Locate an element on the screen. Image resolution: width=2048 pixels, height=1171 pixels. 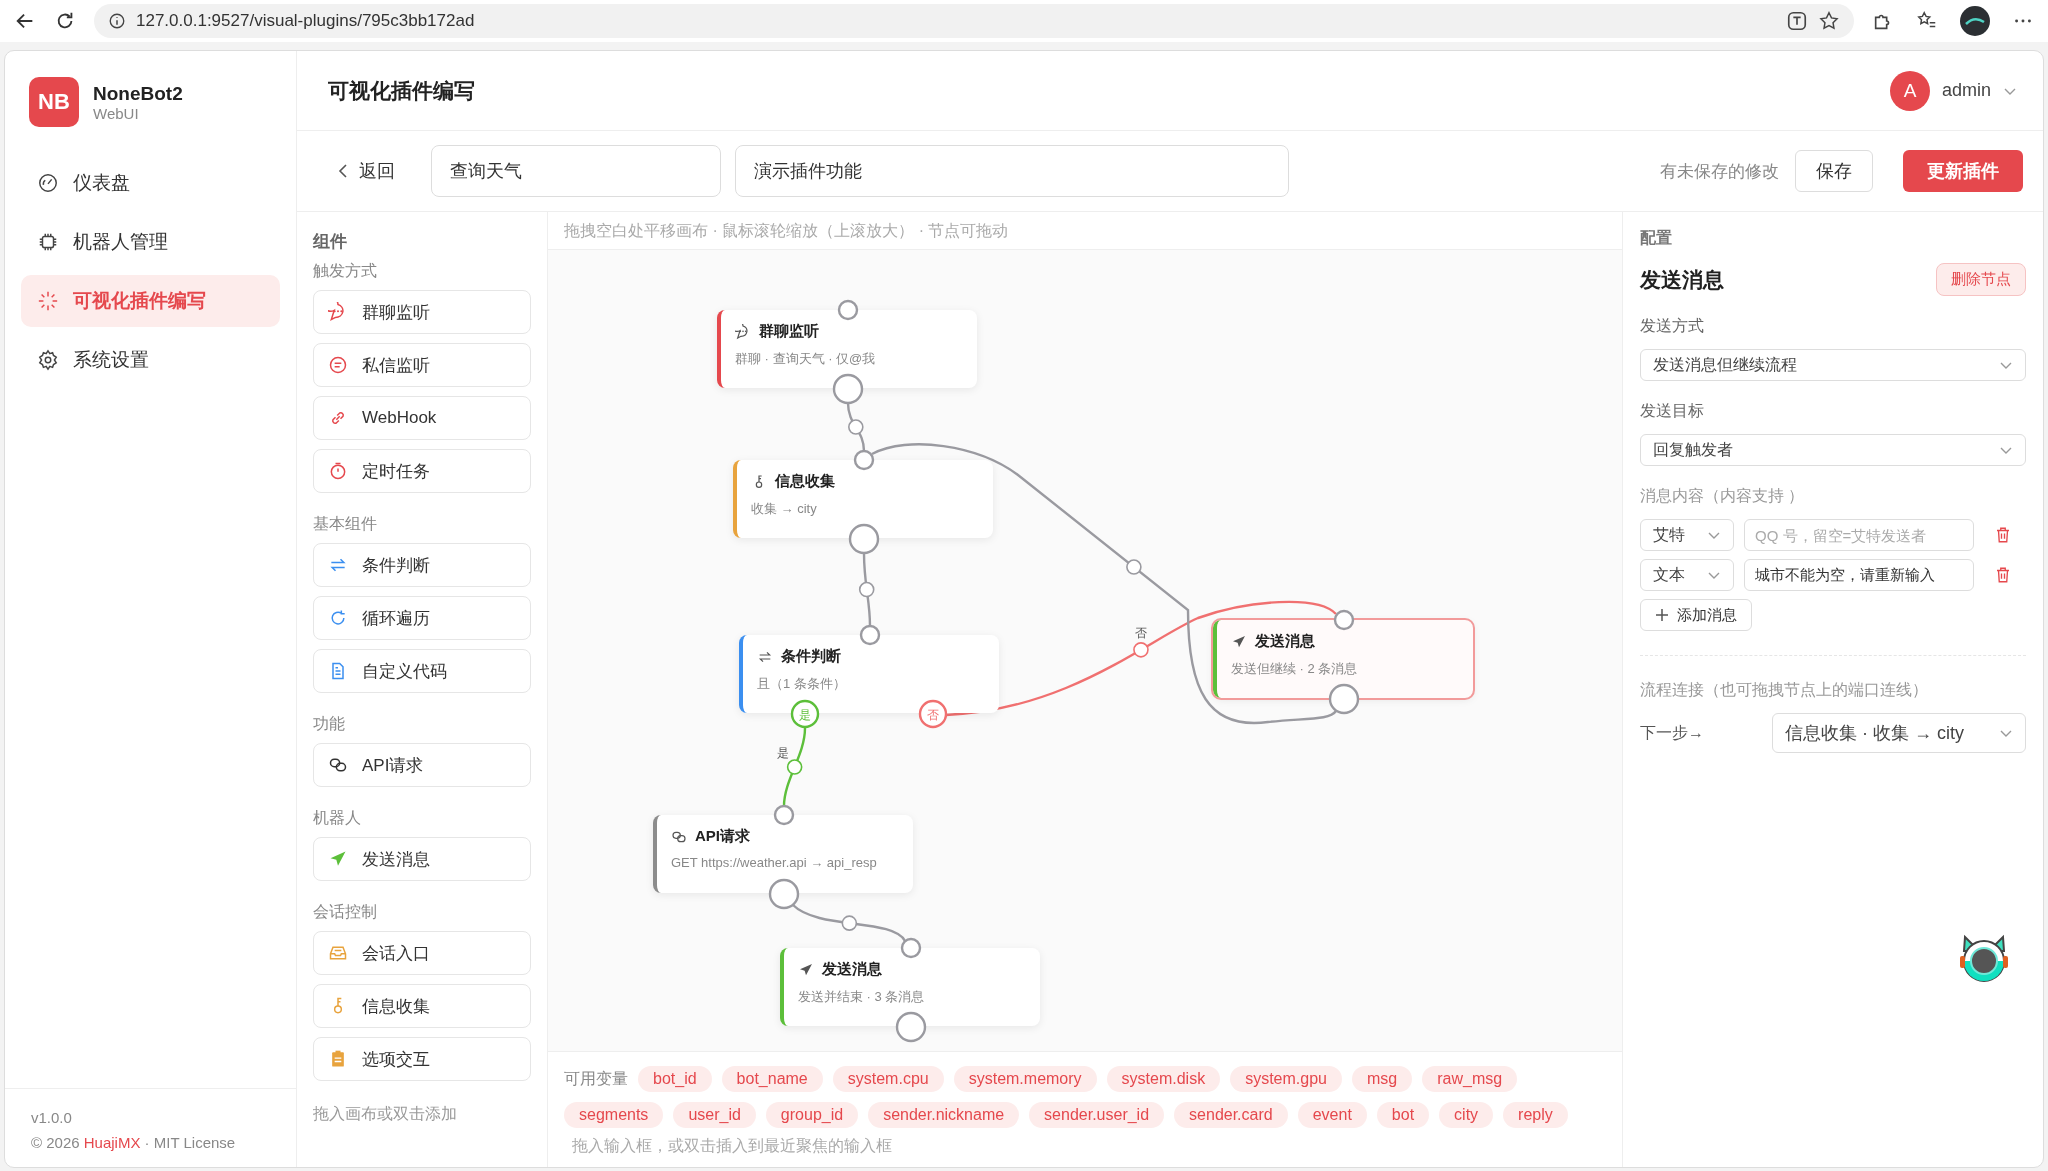
message-type-select: 艾特 is located at coordinates (1687, 535).